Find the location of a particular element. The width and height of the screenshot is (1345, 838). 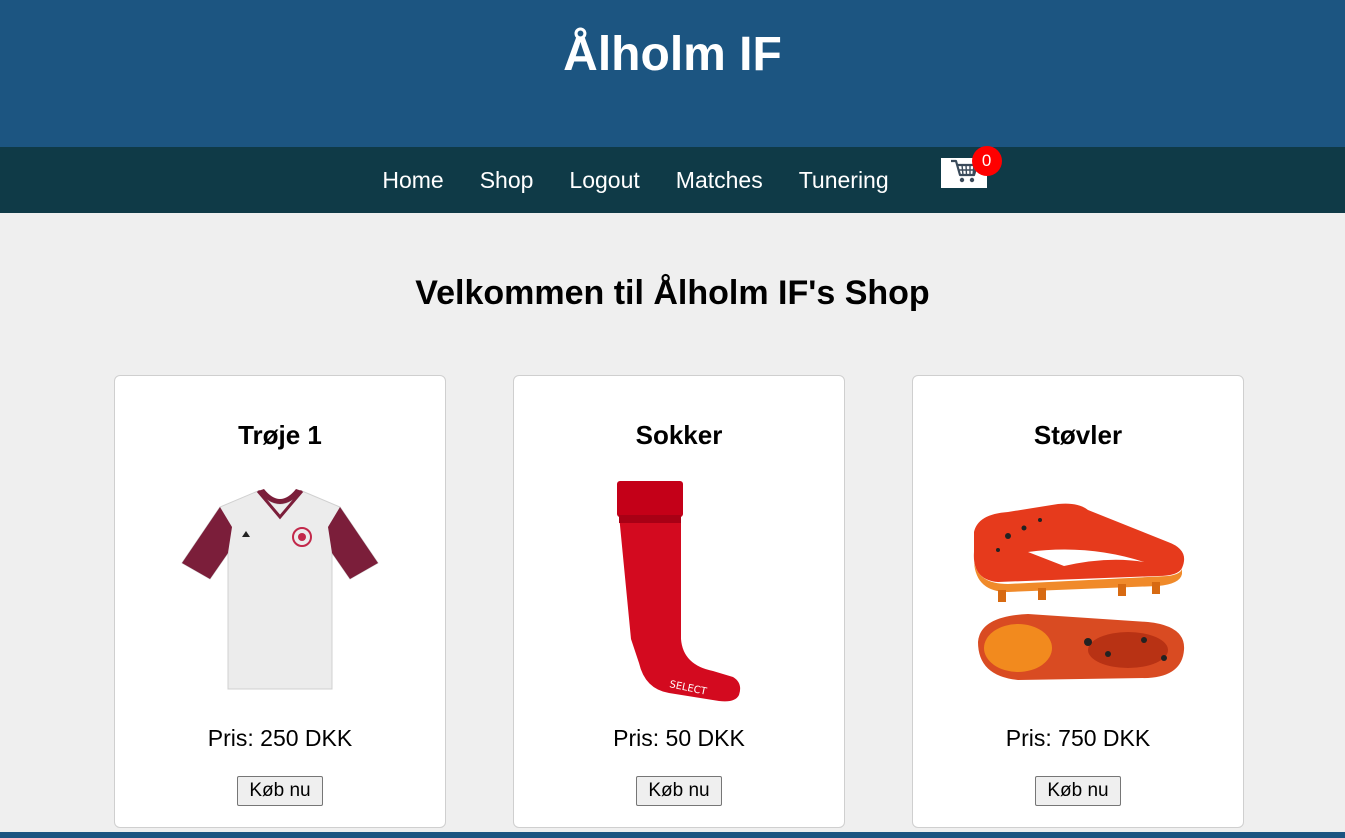

product-card: Sokker SELECT Pris: 50 DKK Køb nu is located at coordinates (679, 601).